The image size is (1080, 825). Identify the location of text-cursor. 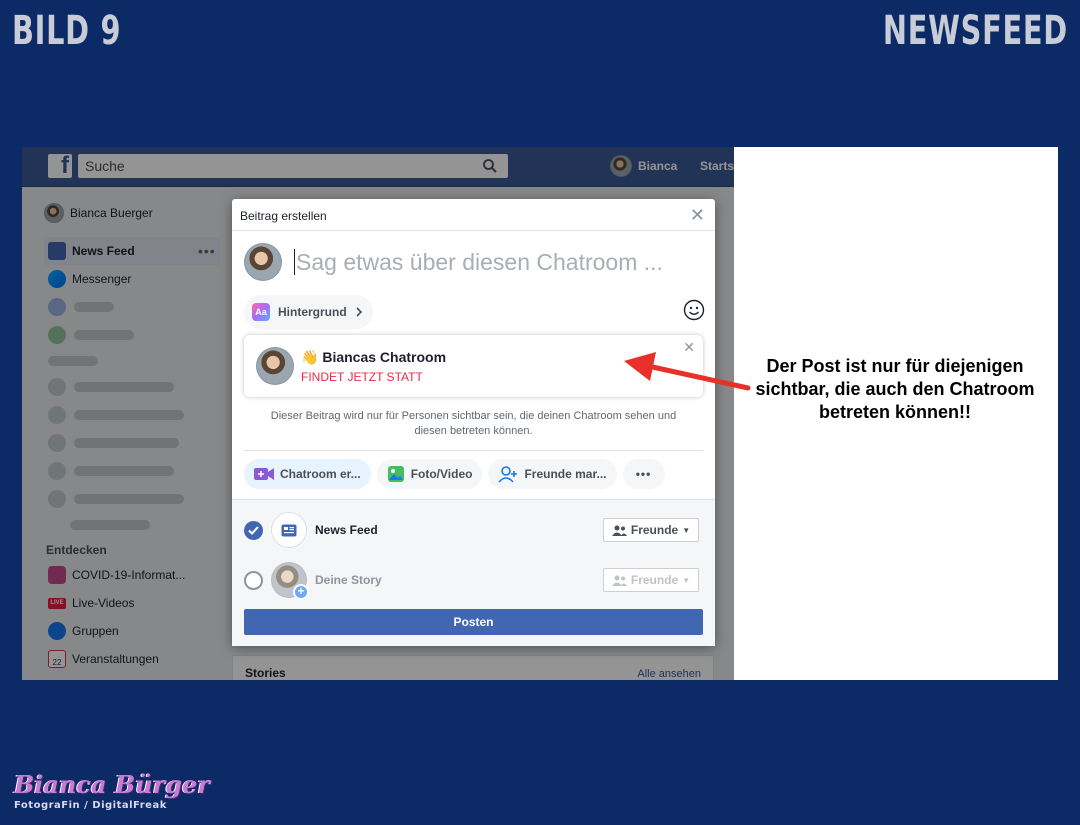
(294, 262).